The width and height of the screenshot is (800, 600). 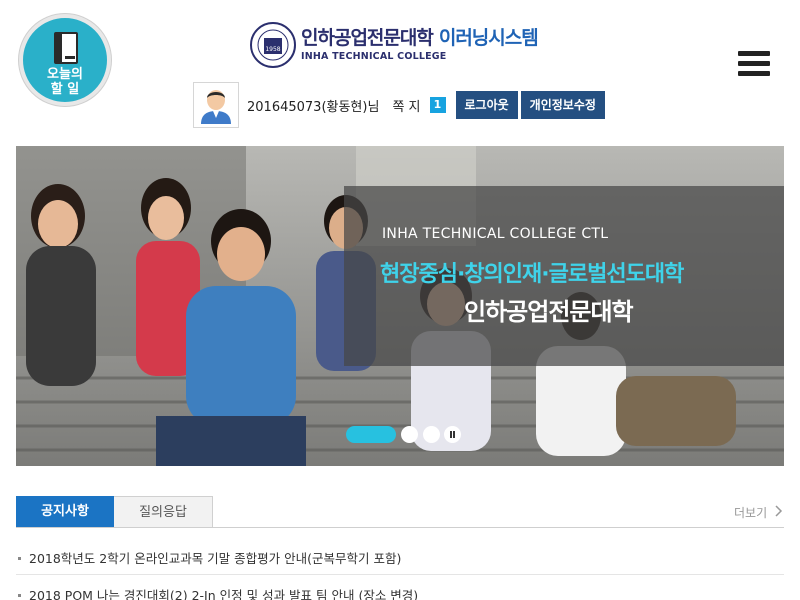 What do you see at coordinates (400, 527) in the screenshot?
I see `tab-underline` at bounding box center [400, 527].